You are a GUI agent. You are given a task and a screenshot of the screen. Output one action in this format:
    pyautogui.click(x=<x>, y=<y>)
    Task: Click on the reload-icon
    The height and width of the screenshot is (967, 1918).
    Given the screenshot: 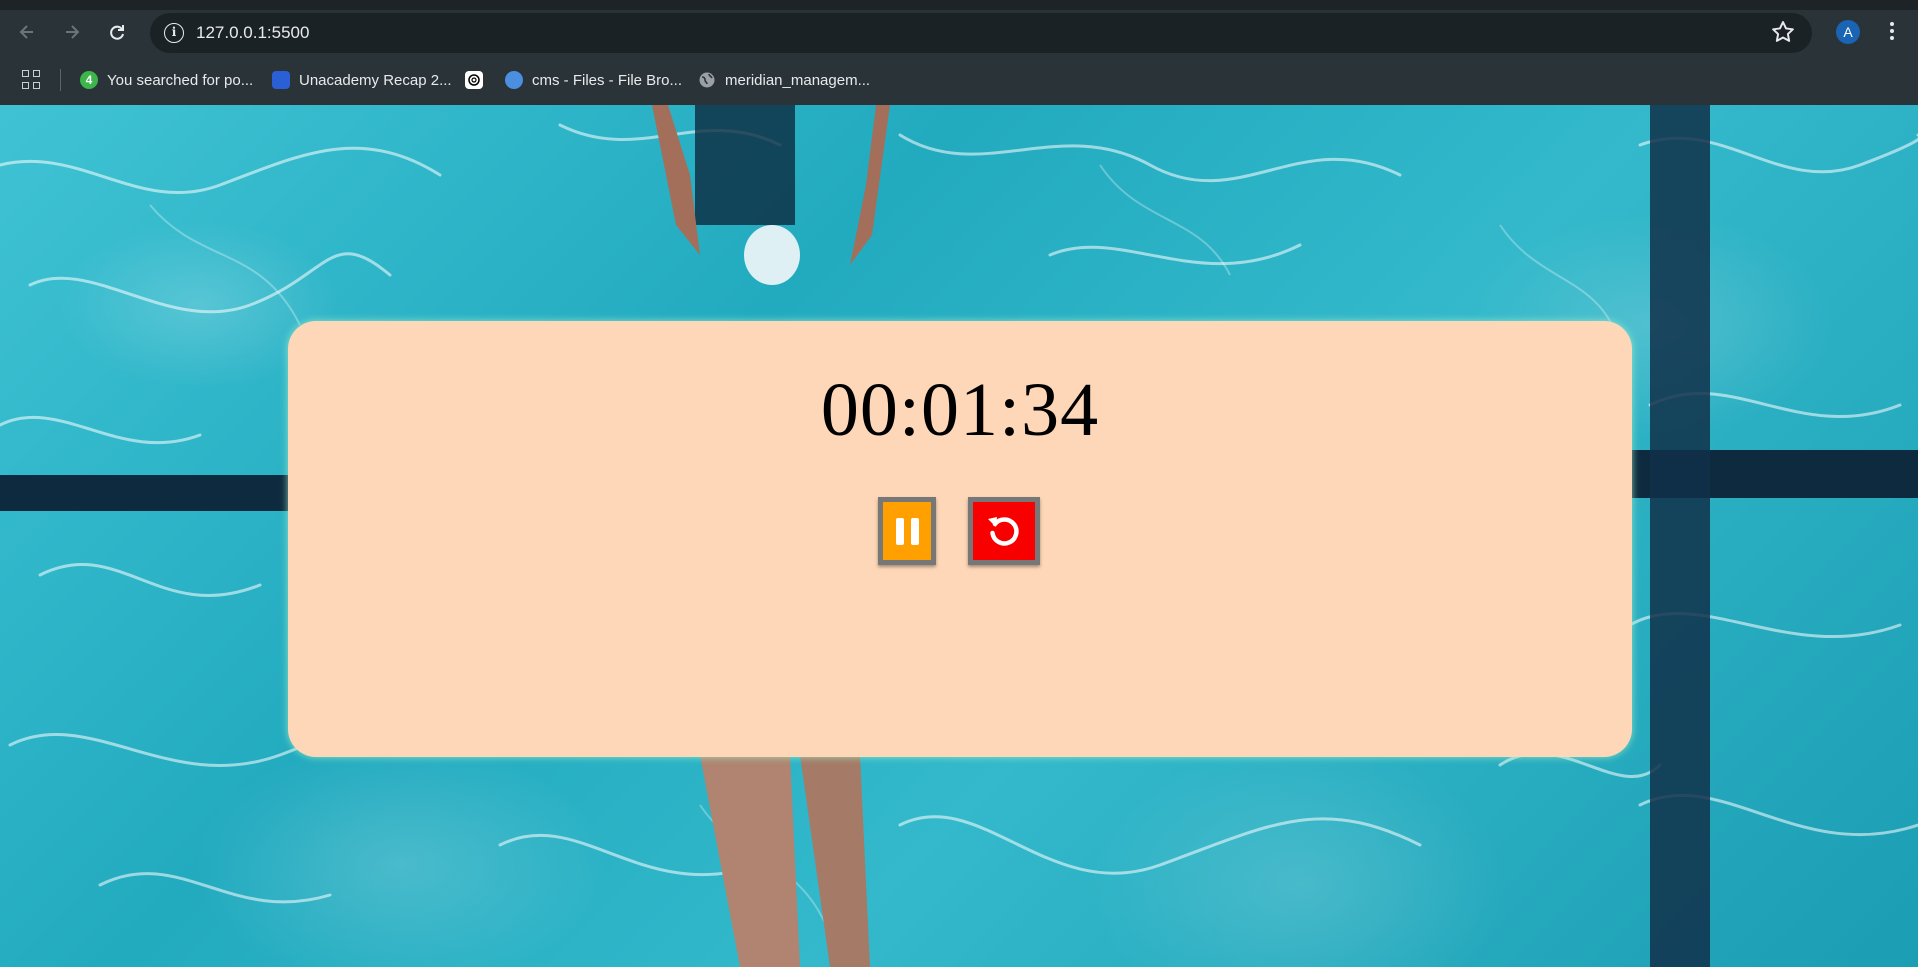 What is the action you would take?
    pyautogui.click(x=117, y=32)
    